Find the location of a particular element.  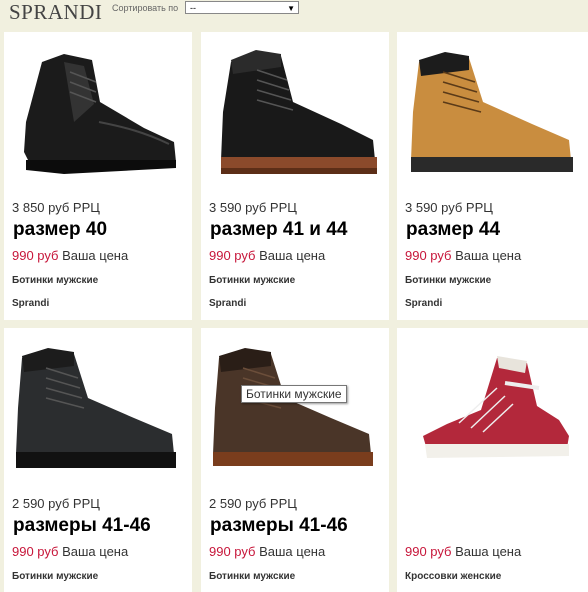

product-image-red-hightop-sneaker is located at coordinates (491, 408).